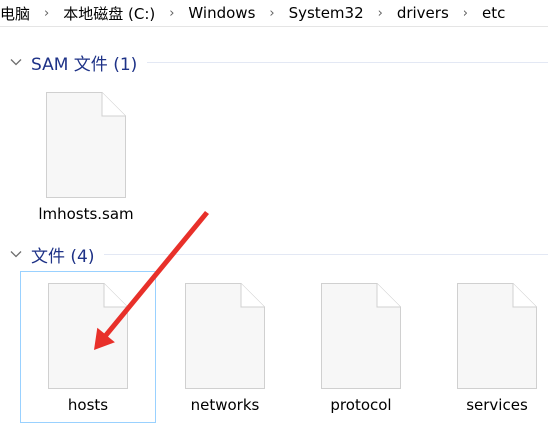  Describe the element at coordinates (361, 405) in the screenshot. I see `file-name: protocol` at that location.